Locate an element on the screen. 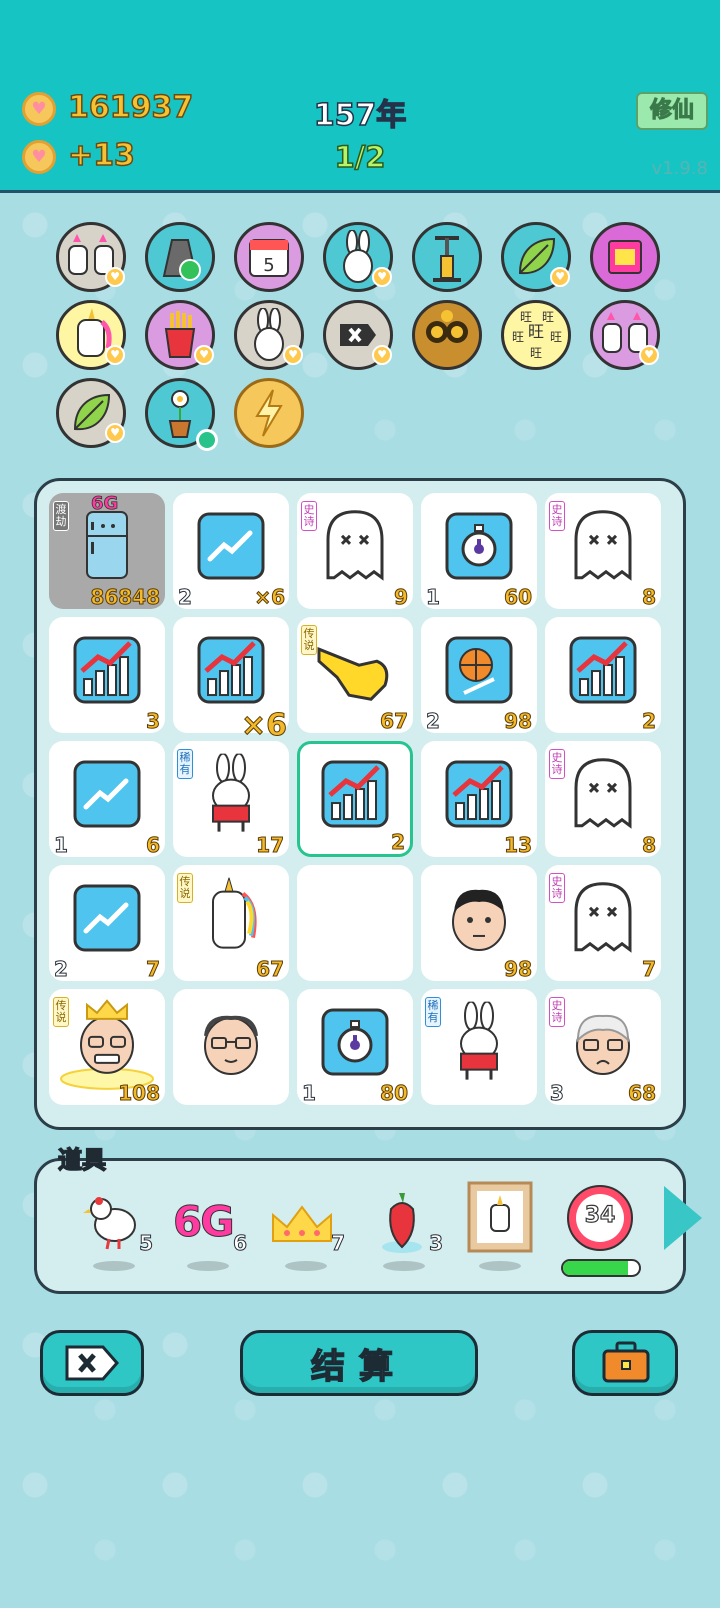 The image size is (720, 1608). rarity-tag: 渡劫 is located at coordinates (61, 516).